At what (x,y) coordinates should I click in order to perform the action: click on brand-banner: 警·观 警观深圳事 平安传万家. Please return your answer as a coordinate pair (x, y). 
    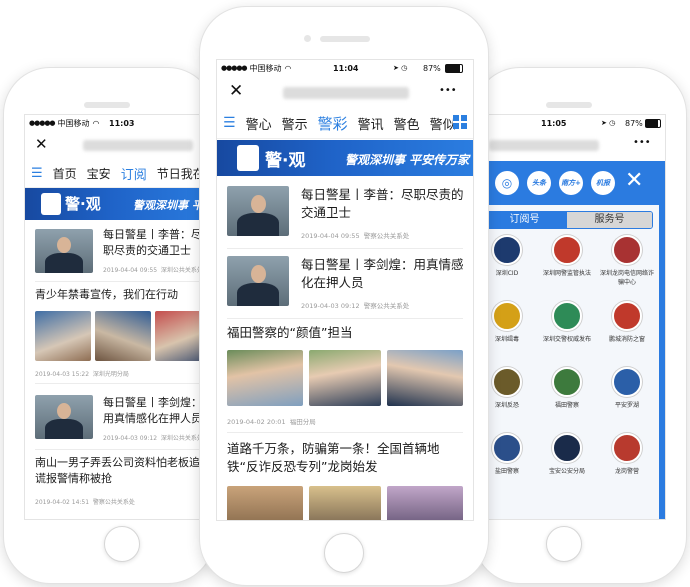
    Looking at the image, I should click on (345, 158).